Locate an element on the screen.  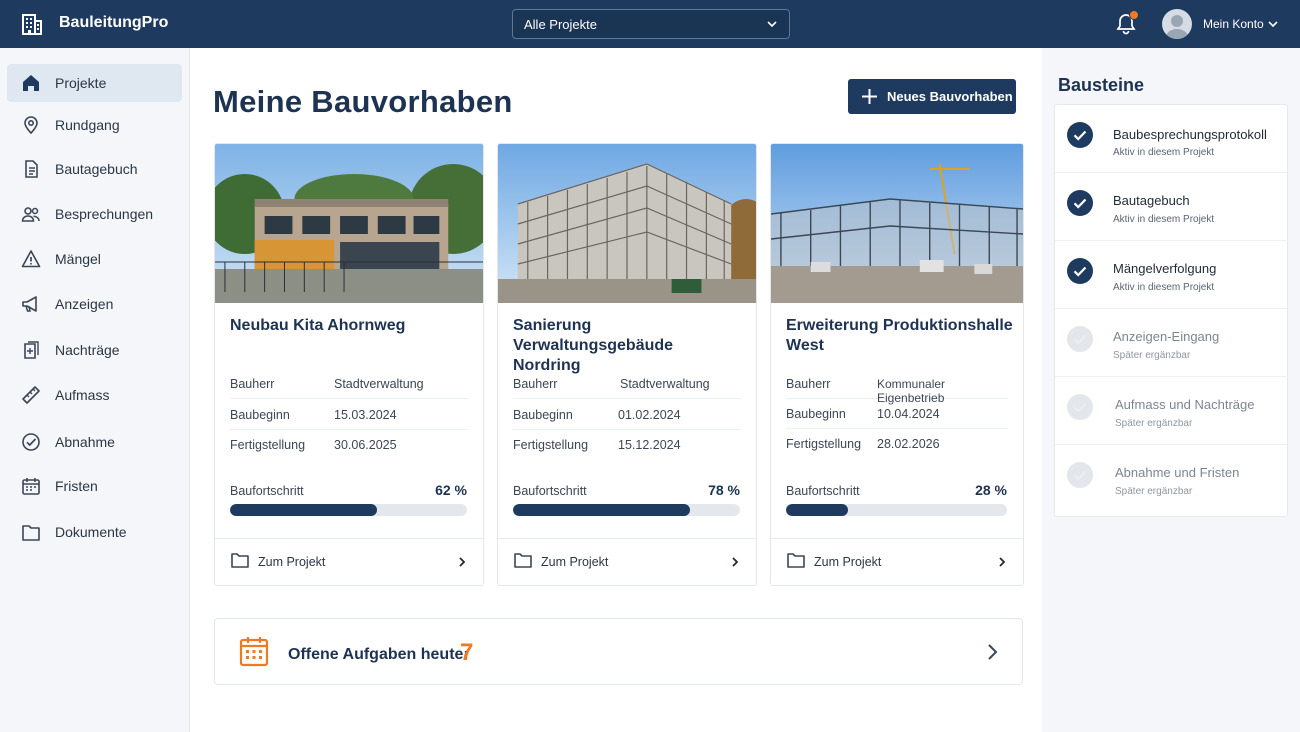
info-value: Stadtverwaltung is located at coordinates (665, 384).